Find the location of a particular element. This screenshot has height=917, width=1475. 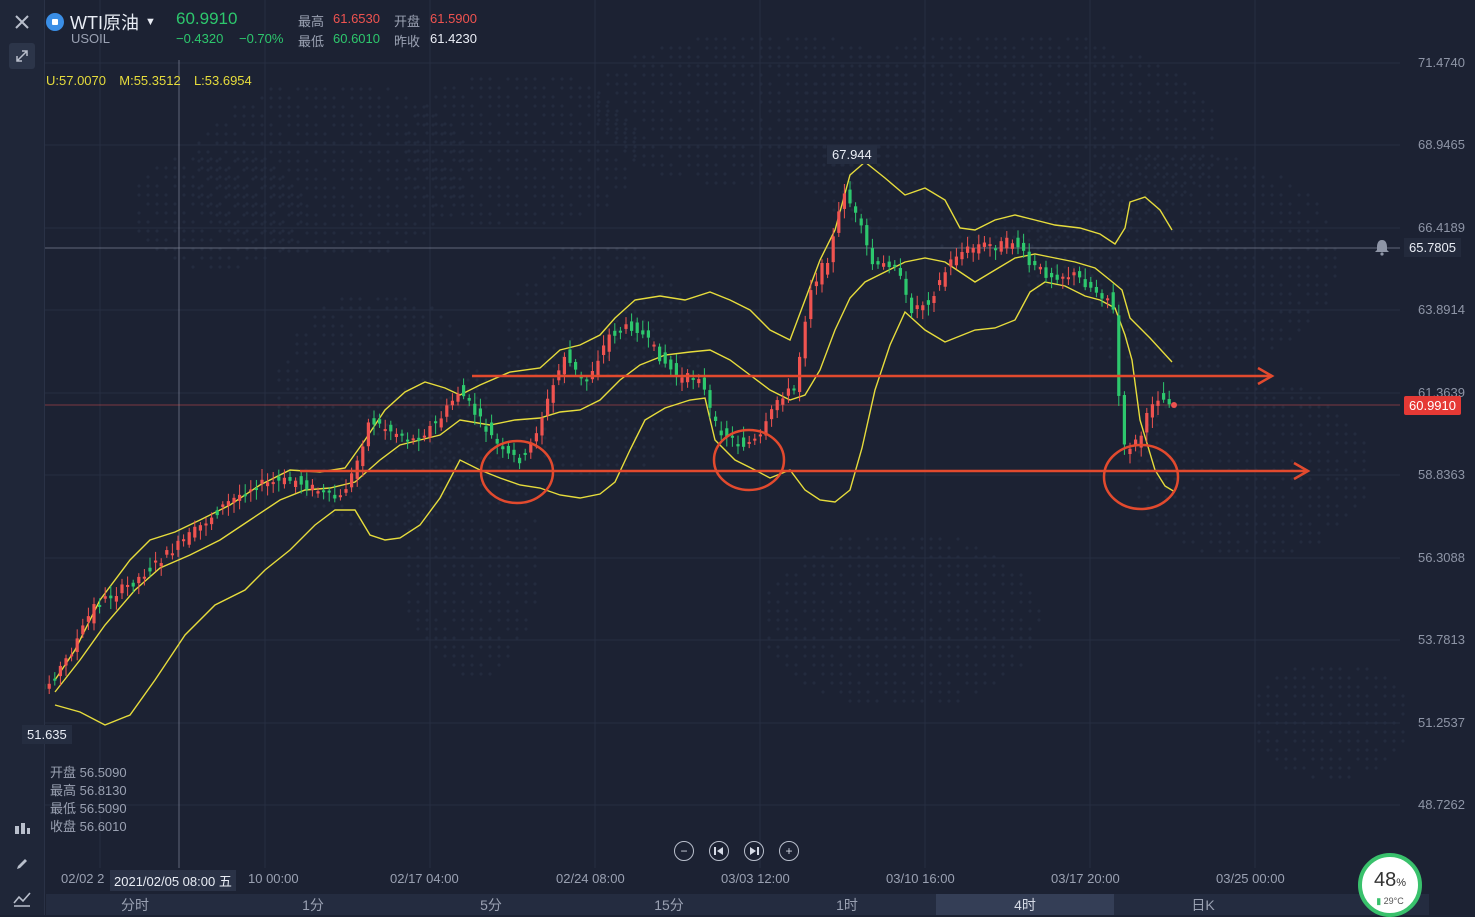

y-axis-label: 71.4740 is located at coordinates (1441, 62).